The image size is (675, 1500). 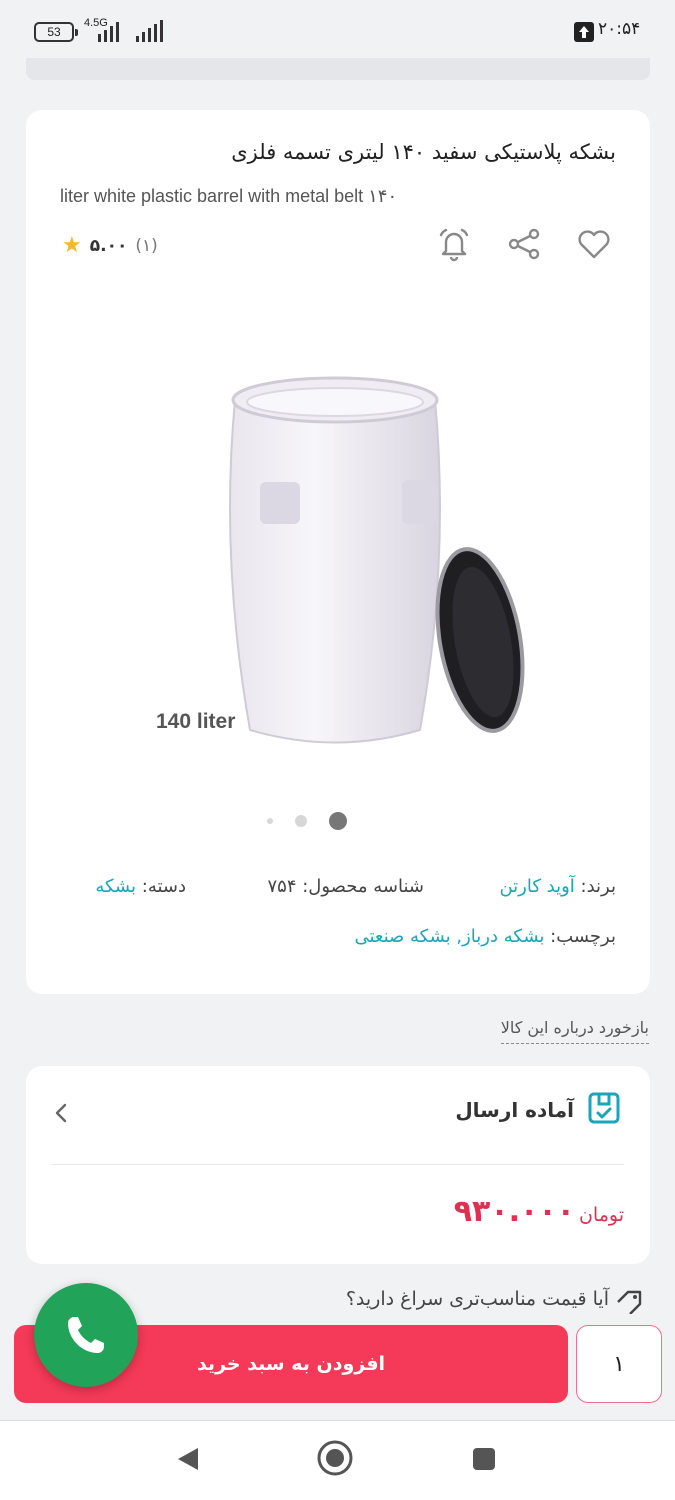 I want to click on call-button, so click(x=86, y=1335).